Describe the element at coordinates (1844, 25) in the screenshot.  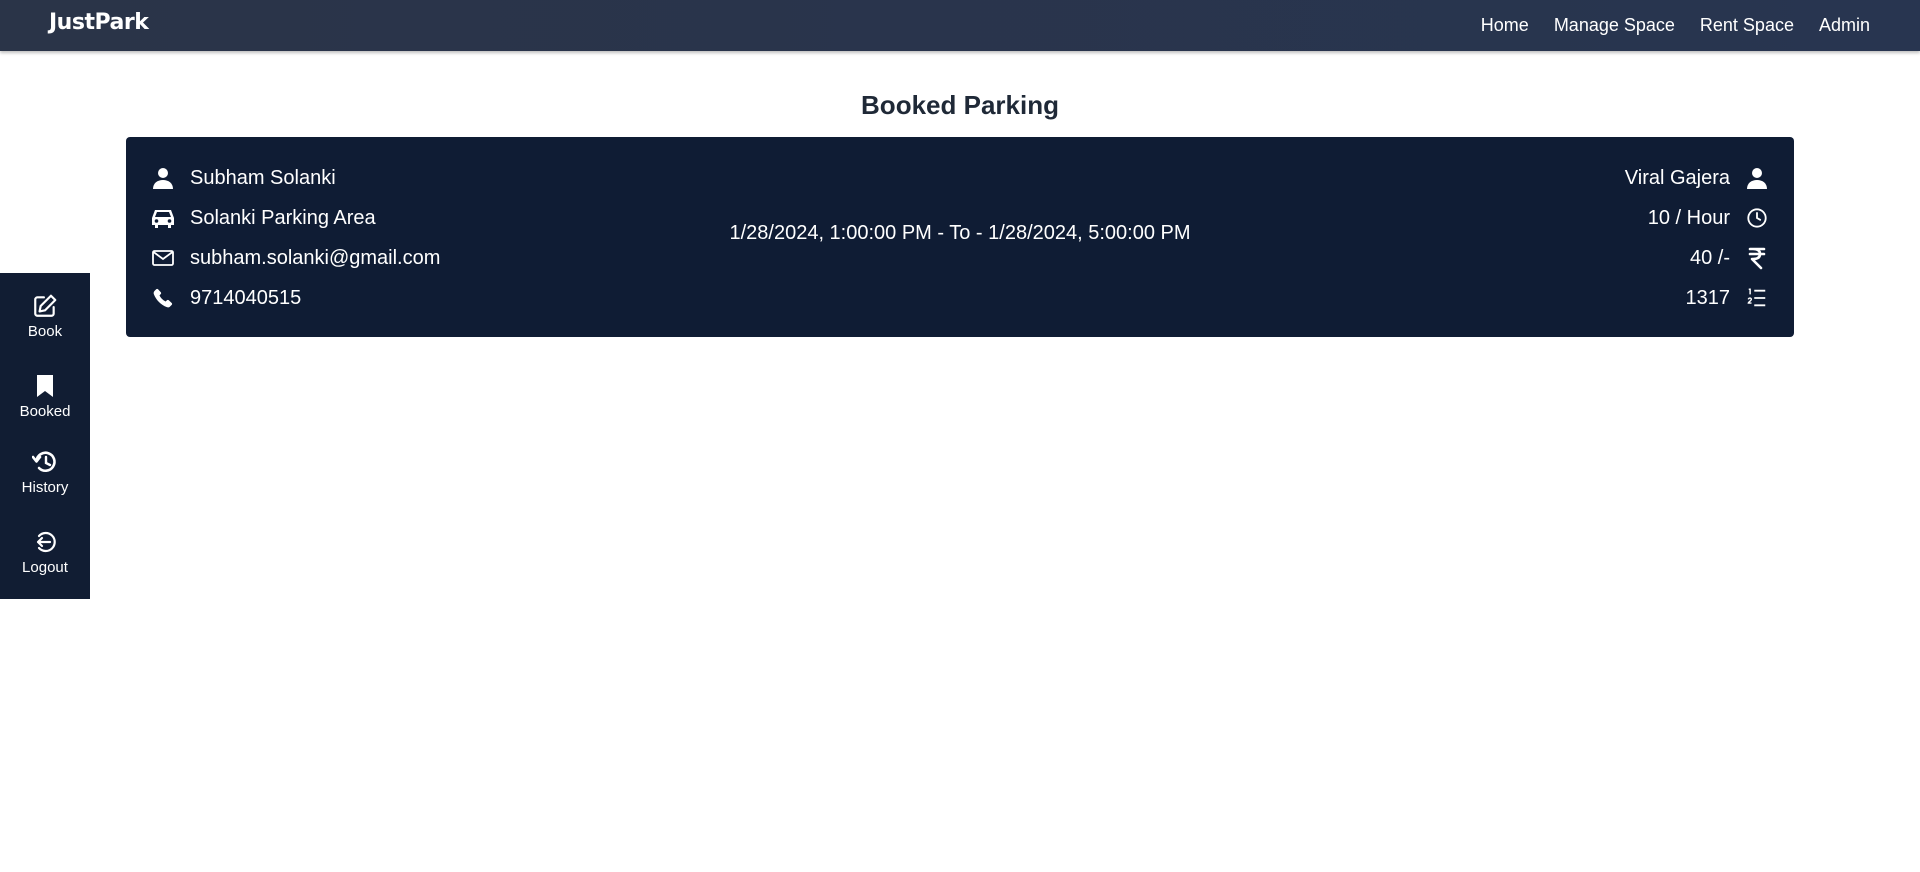
I see `nav-admin-link: Admin` at that location.